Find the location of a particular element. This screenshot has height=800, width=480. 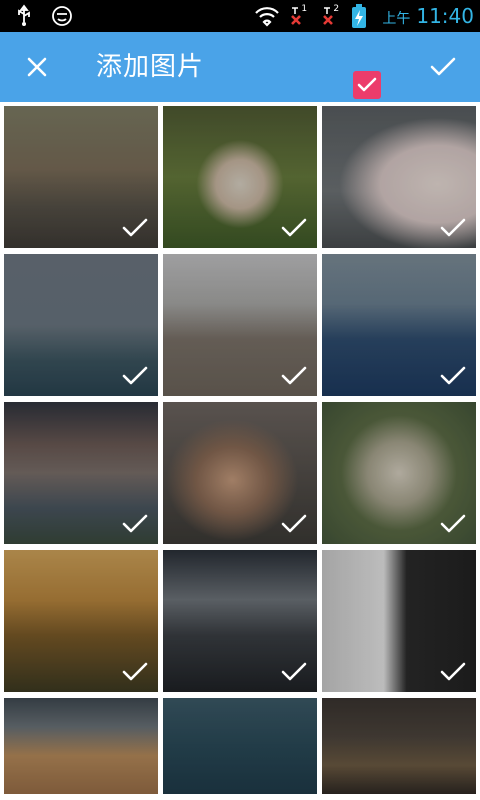

sim-slot-label: 2 is located at coordinates (336, 9).